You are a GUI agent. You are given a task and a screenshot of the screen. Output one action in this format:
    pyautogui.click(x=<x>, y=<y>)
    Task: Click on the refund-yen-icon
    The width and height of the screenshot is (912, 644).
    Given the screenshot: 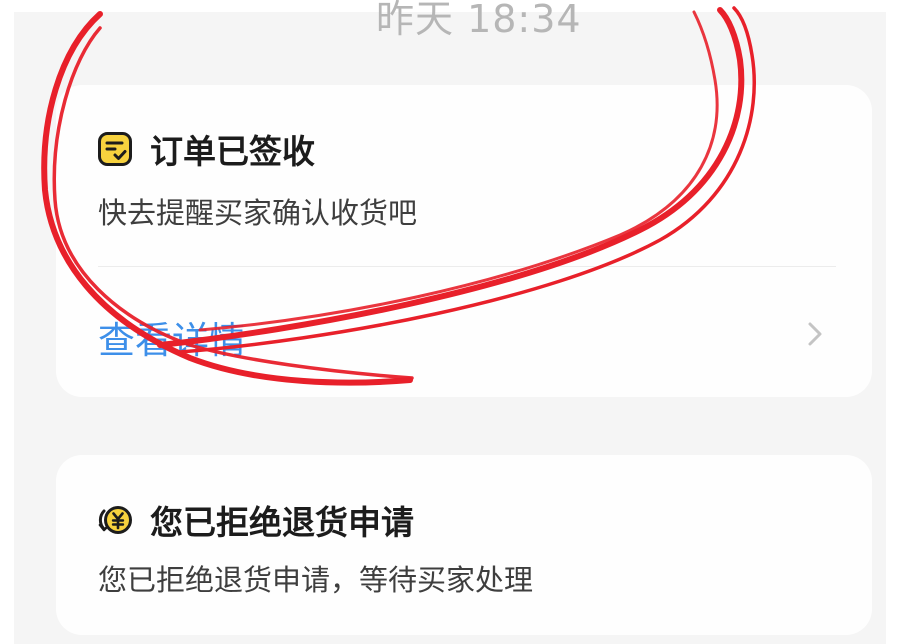 What is the action you would take?
    pyautogui.click(x=115, y=520)
    